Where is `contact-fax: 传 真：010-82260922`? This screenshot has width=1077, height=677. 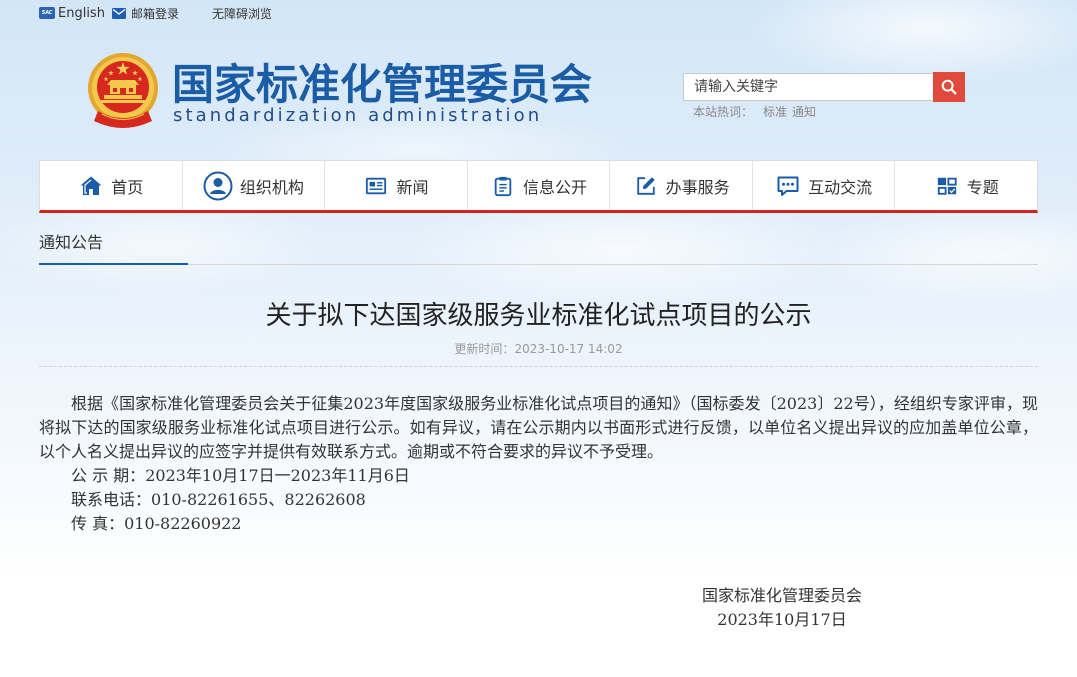 contact-fax: 传 真：010-82260922 is located at coordinates (538, 524).